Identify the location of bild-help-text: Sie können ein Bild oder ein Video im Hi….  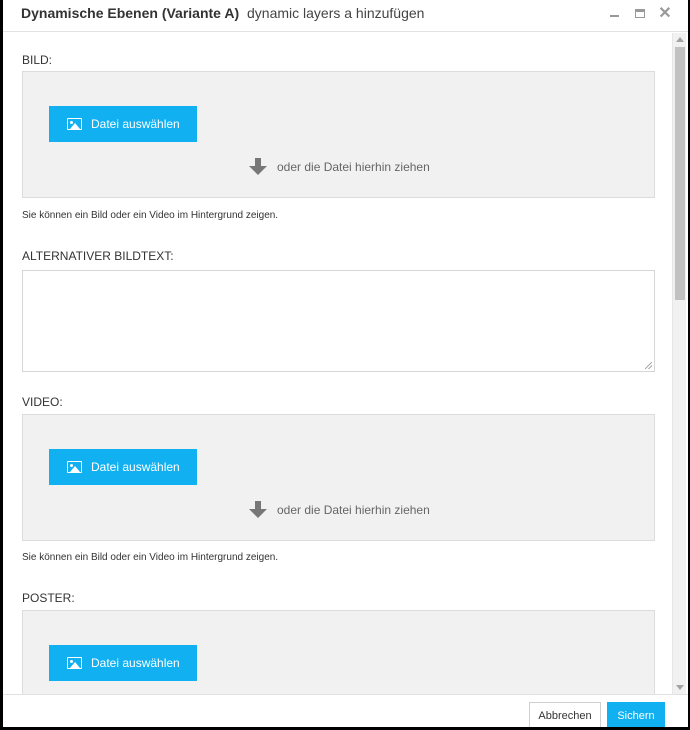
(150, 215).